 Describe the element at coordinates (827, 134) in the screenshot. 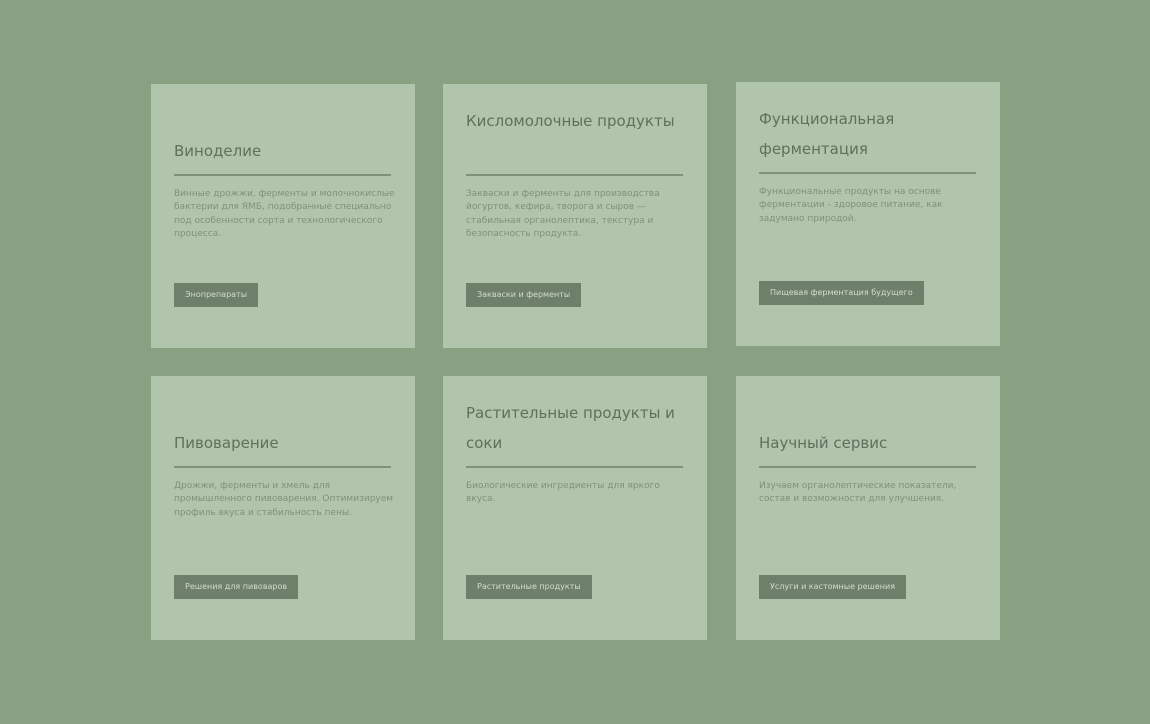

I see `card-title: Функциональная ферментация` at that location.